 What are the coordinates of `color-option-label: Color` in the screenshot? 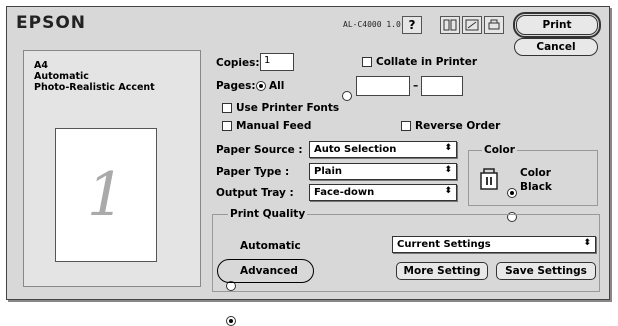 It's located at (535, 173).